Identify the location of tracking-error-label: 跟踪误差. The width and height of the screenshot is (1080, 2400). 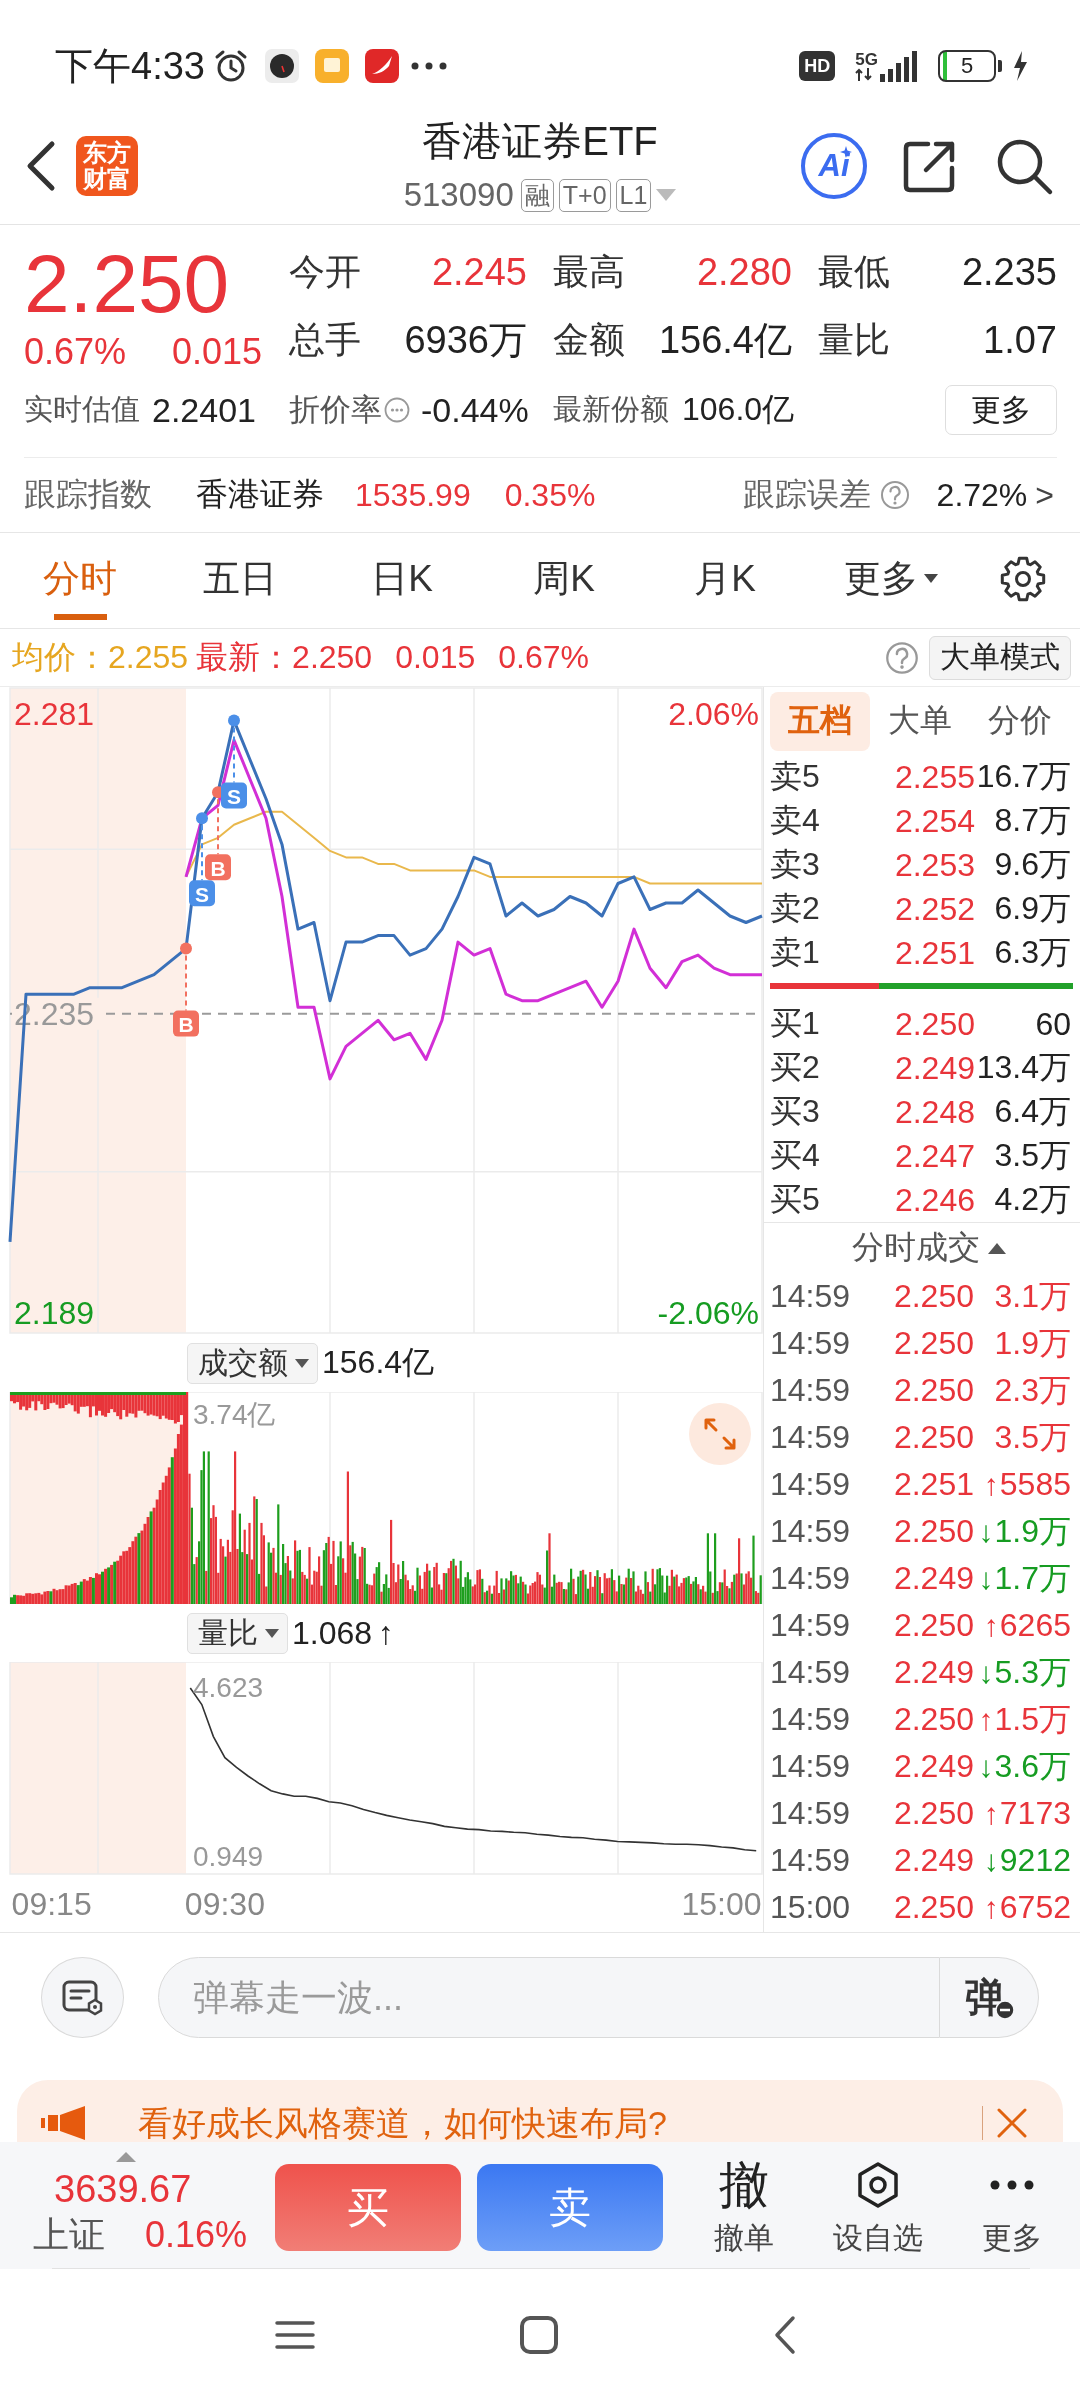
(806, 494).